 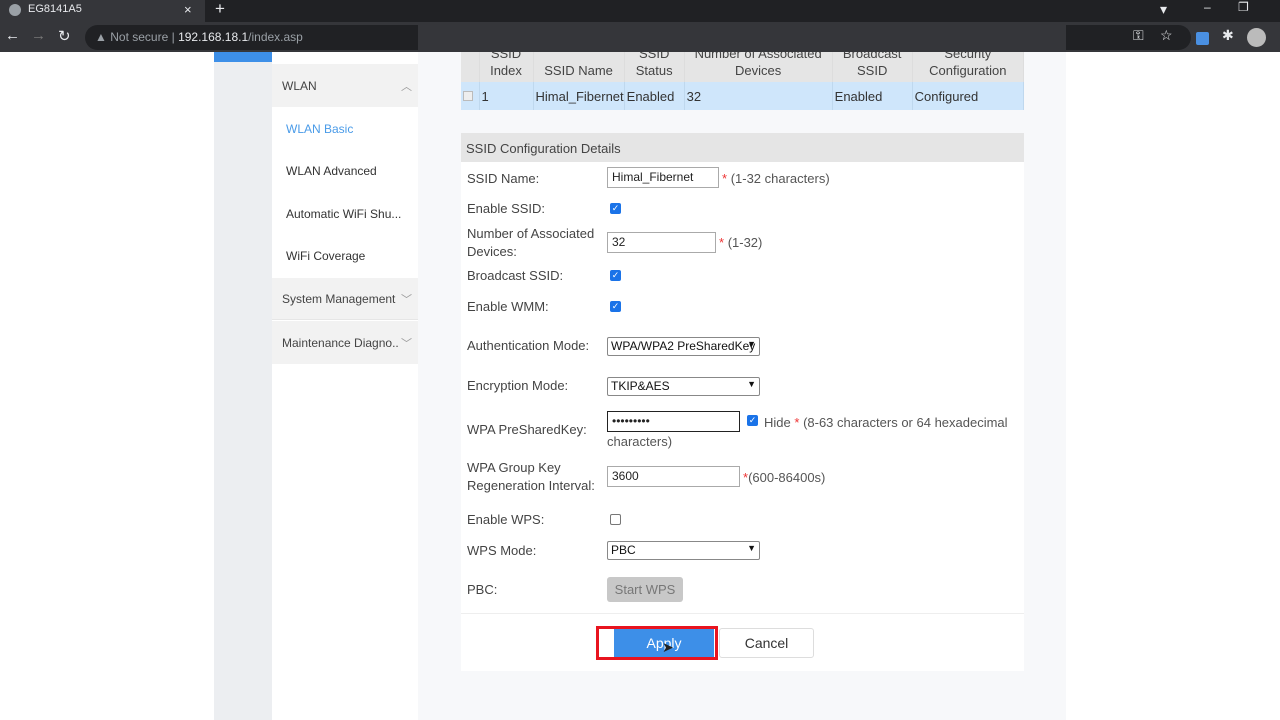 What do you see at coordinates (683, 550) in the screenshot?
I see `wps-mode-select: PBC ▼` at bounding box center [683, 550].